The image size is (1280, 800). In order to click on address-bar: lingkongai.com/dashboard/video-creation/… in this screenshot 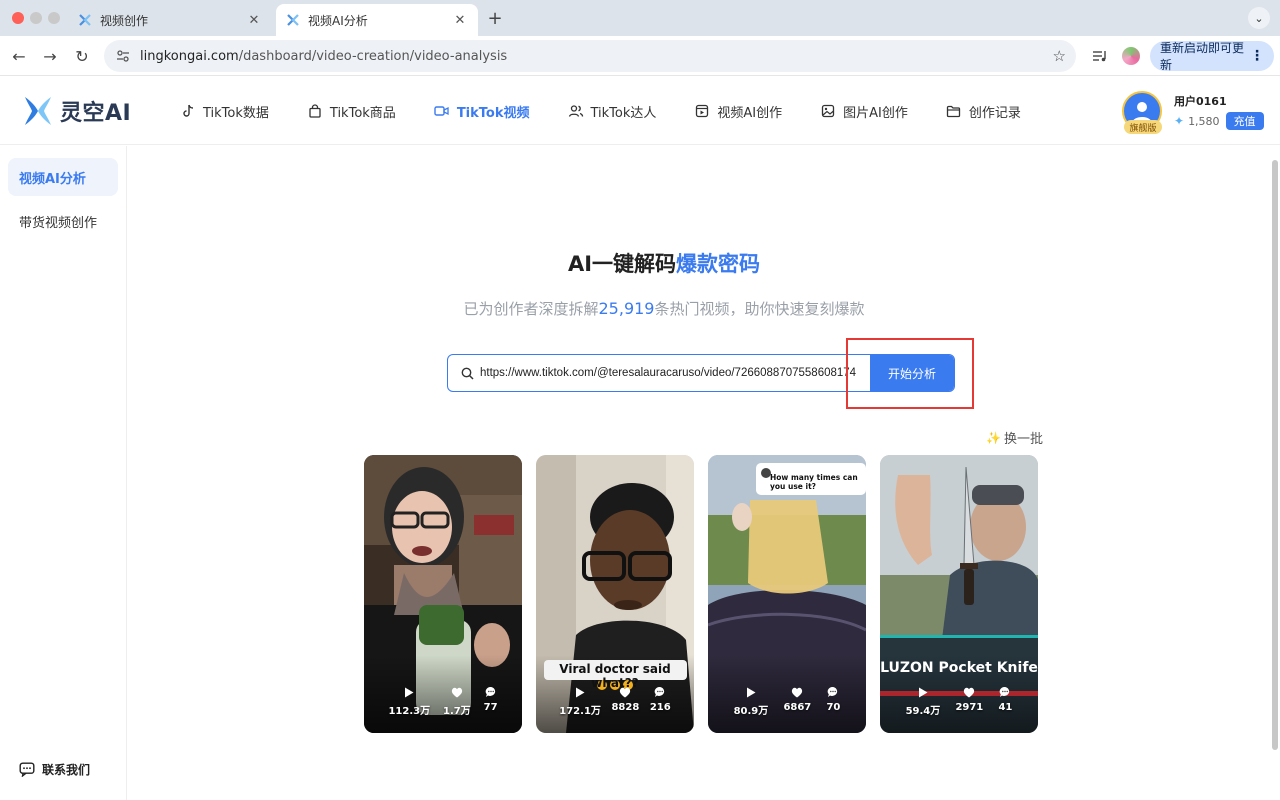, I will do `click(590, 56)`.